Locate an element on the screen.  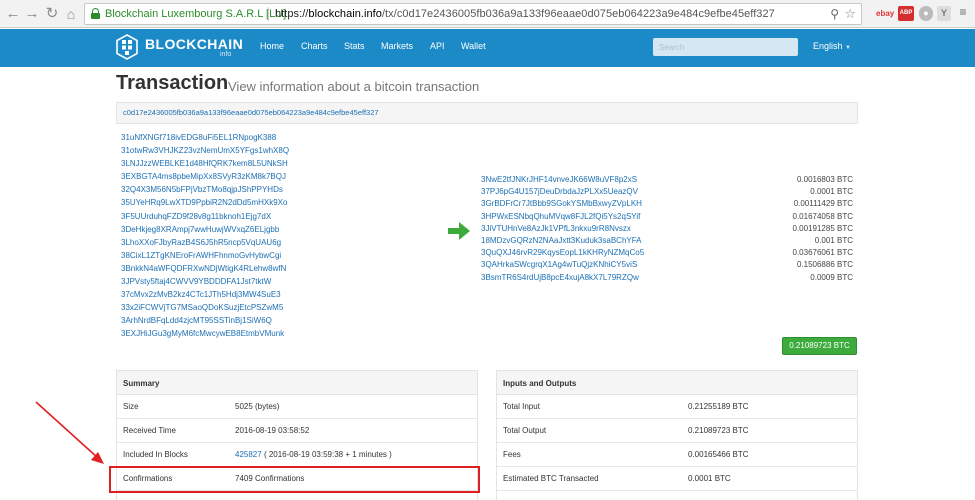
table-row: Estimated BTC Transacted 0.0001 BTC is located at coordinates (677, 479).